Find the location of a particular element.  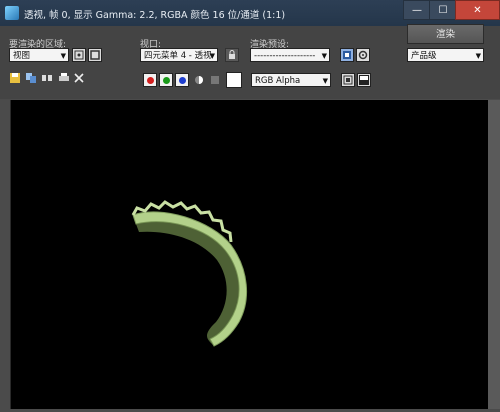

mono-button is located at coordinates (215, 80).